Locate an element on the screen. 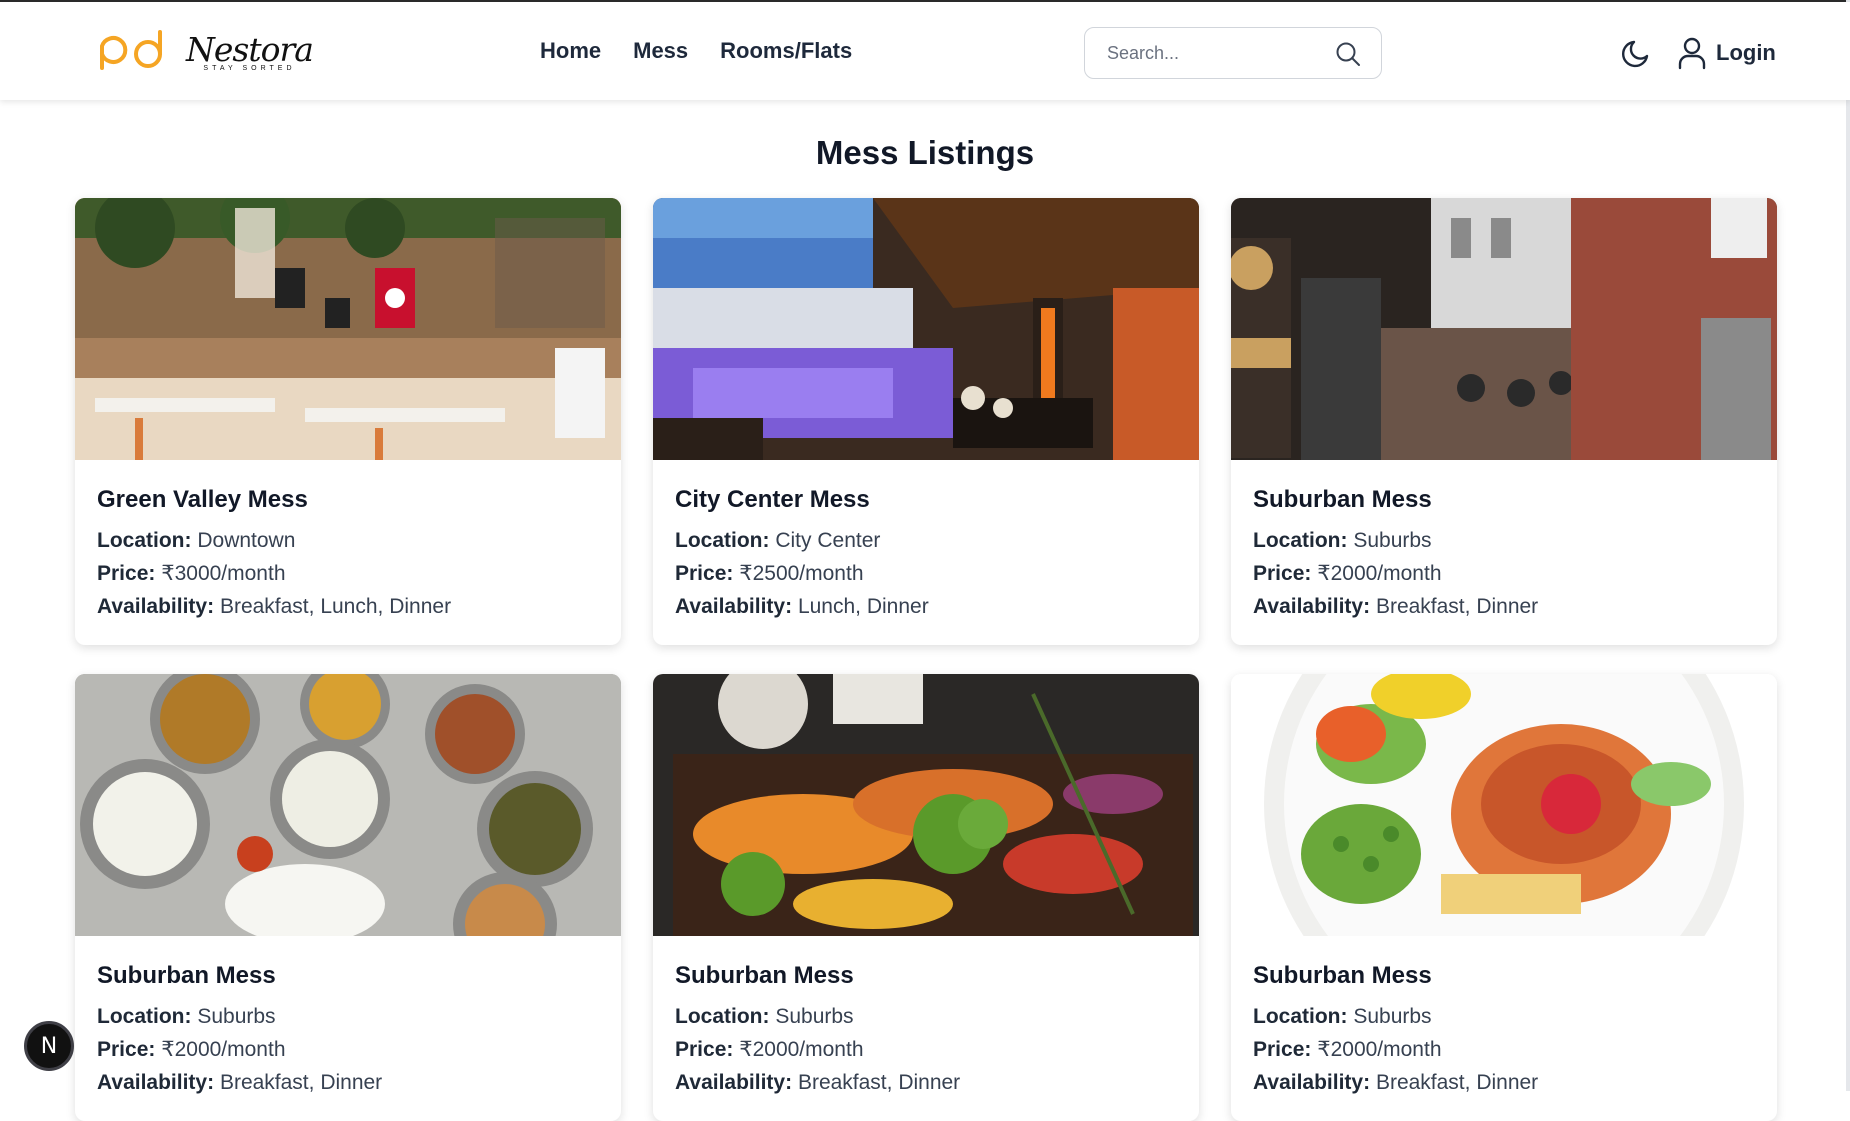  street-restaurant-photo is located at coordinates (1504, 329).